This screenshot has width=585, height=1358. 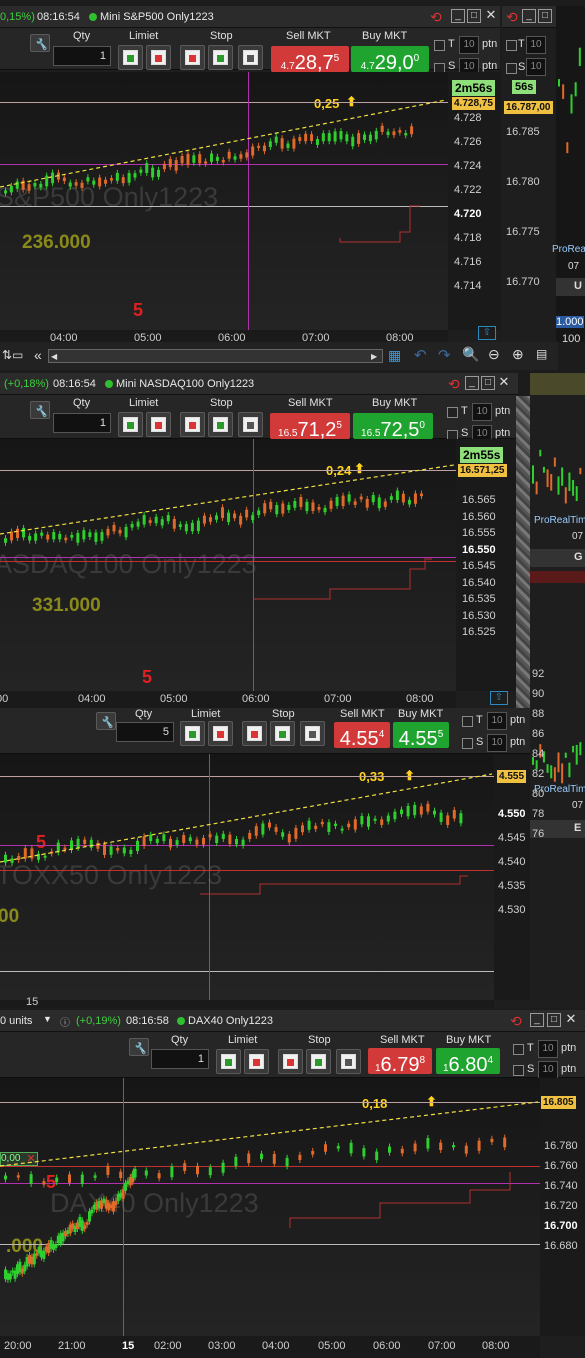 I want to click on buy-button: 16.572,50, so click(x=393, y=427).